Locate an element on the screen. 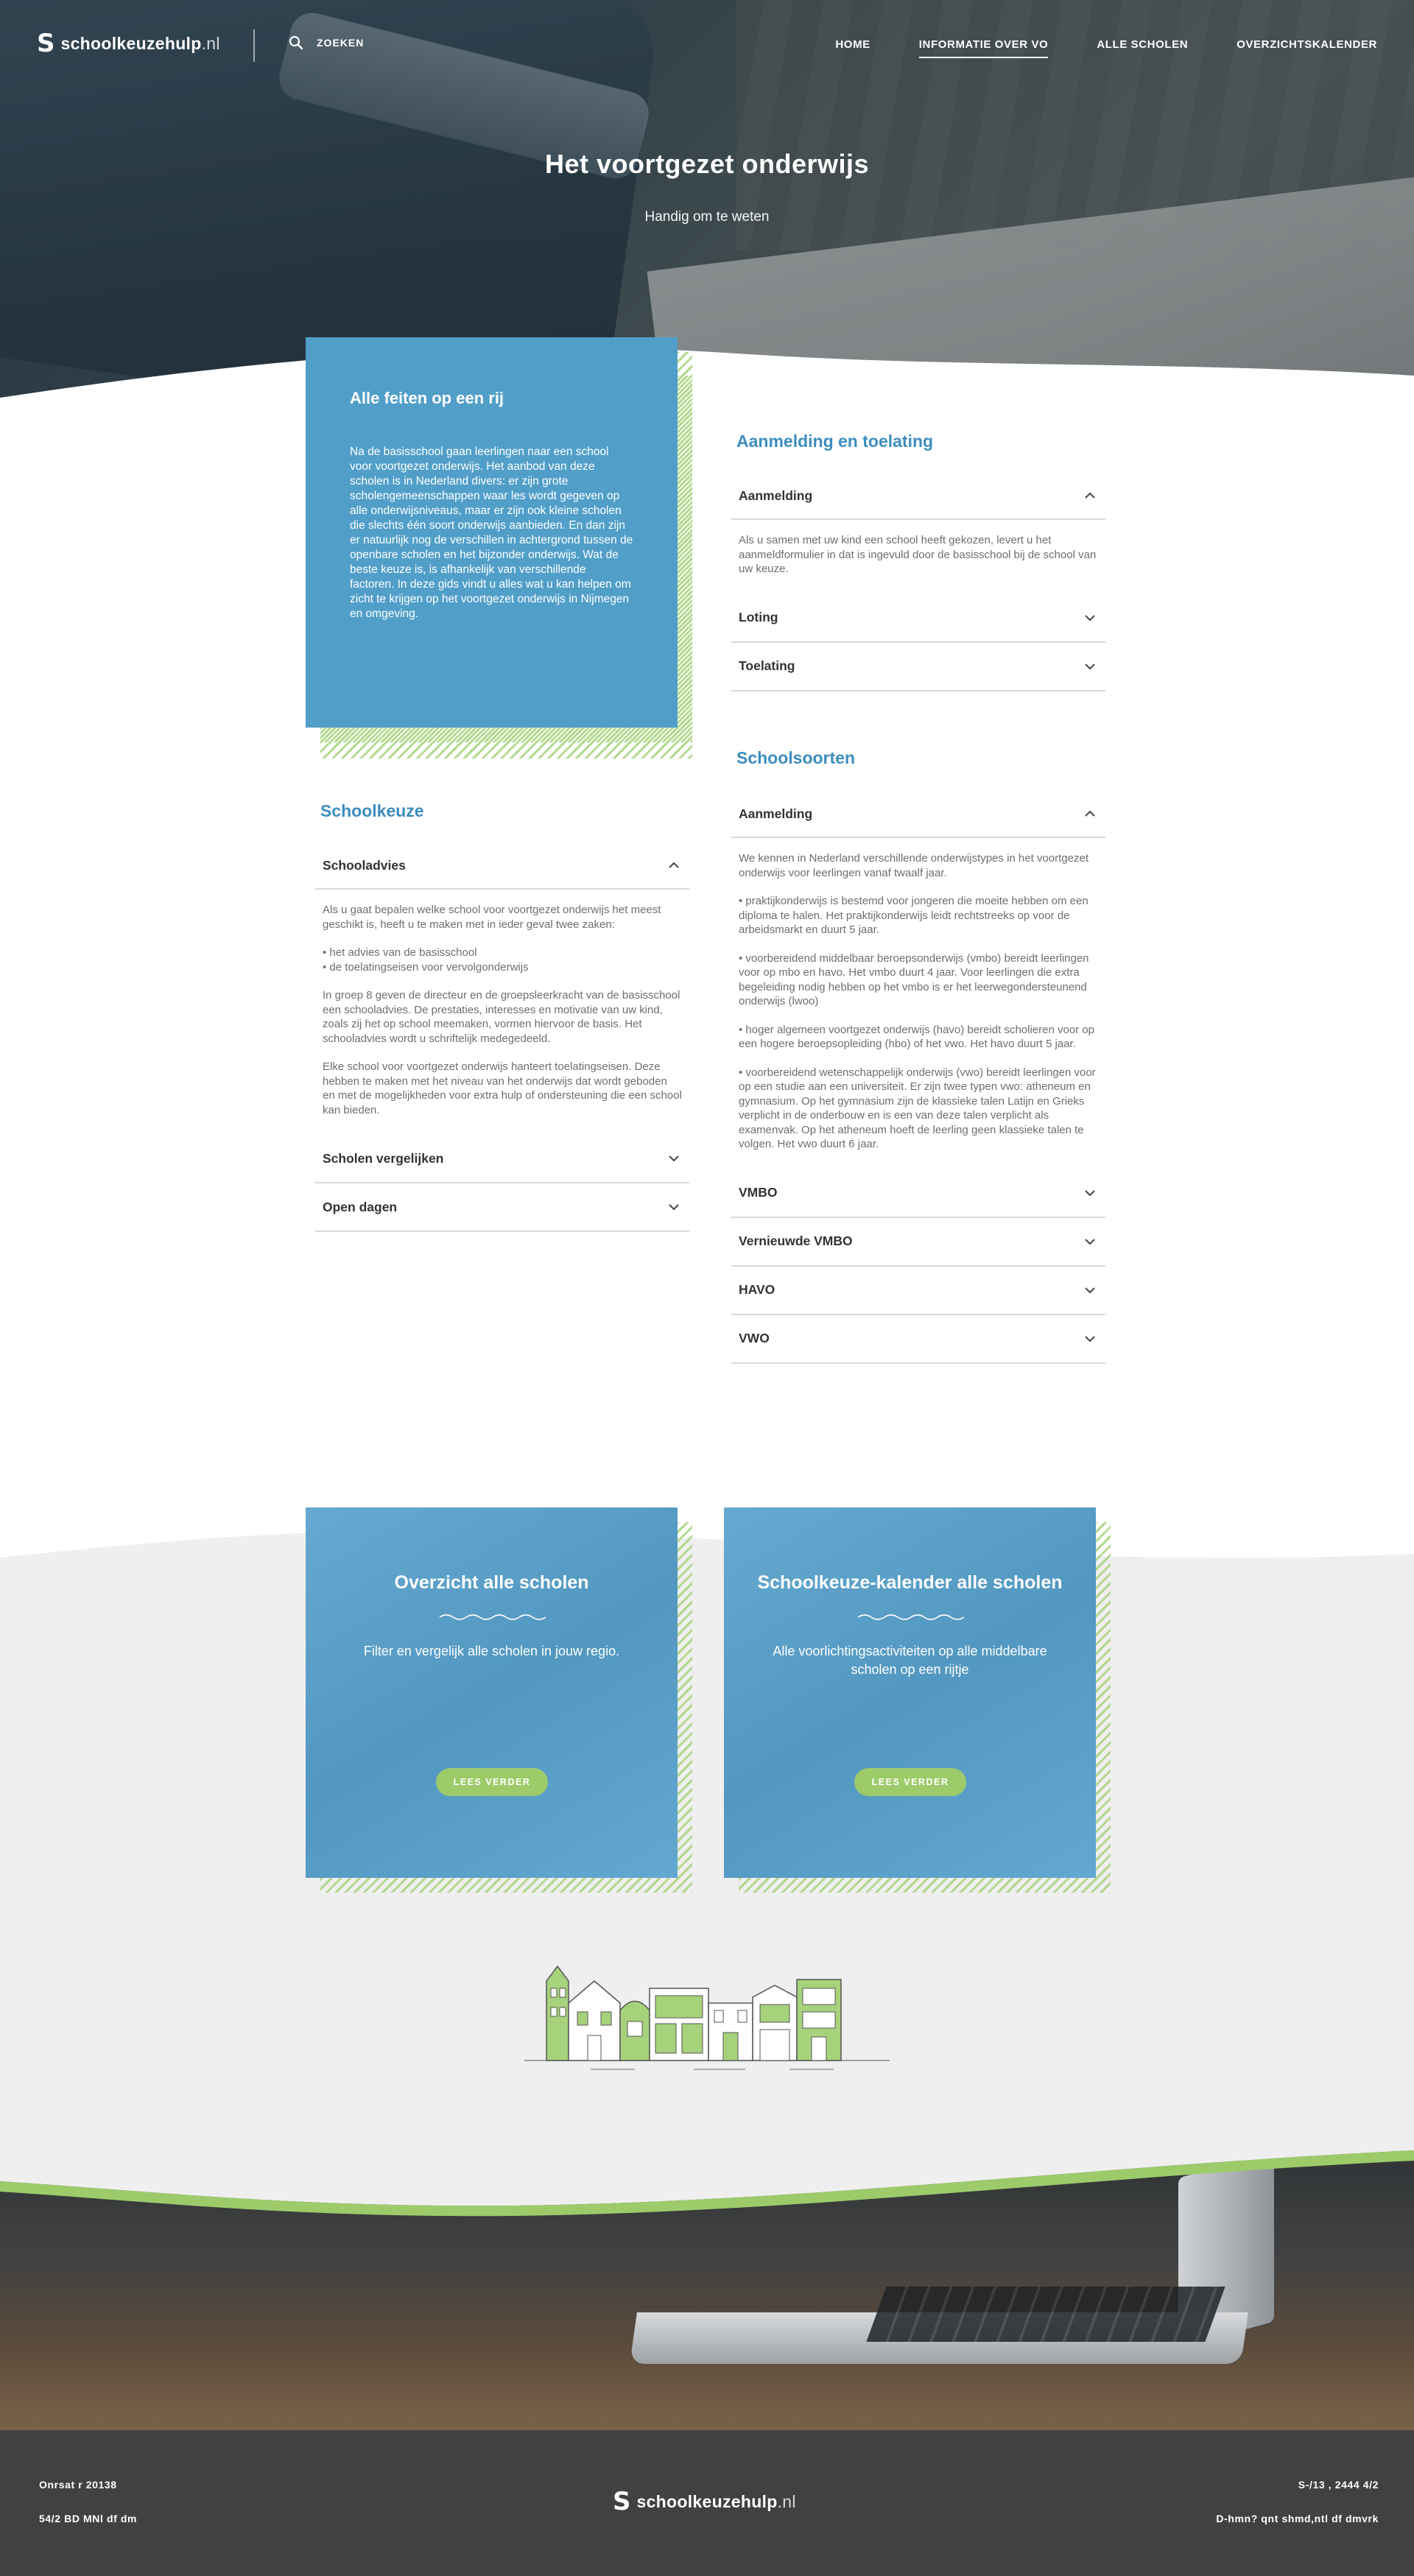  accordion-label: Vernieuwde VMBO is located at coordinates (796, 1241).